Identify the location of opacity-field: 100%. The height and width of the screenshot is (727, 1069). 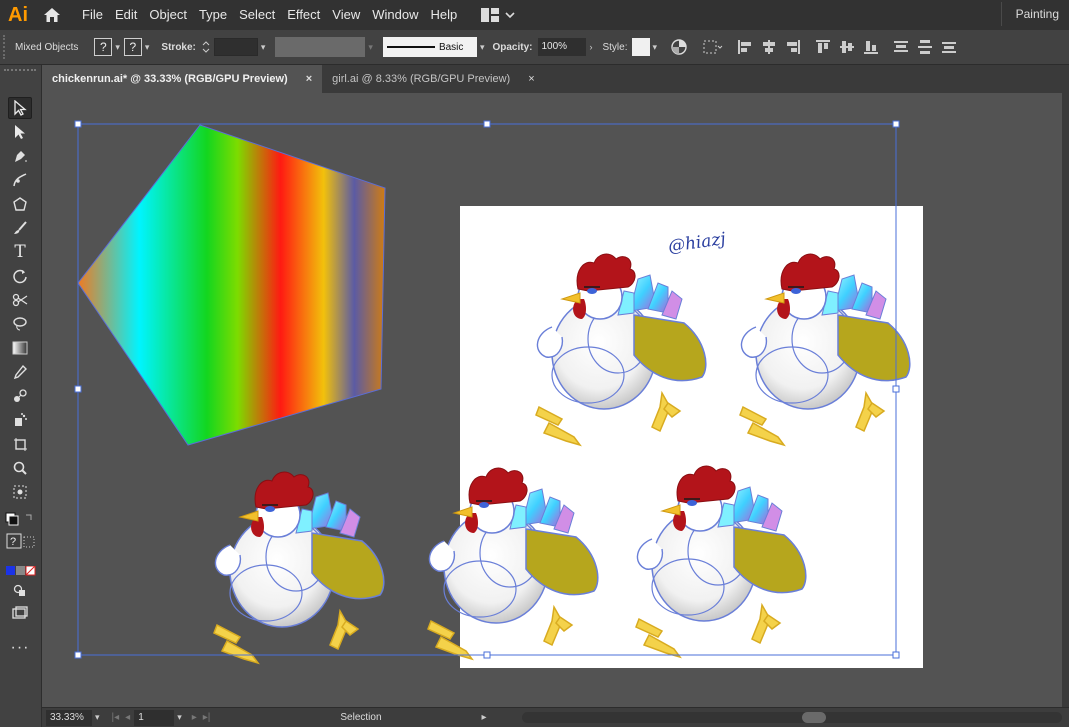
(562, 47).